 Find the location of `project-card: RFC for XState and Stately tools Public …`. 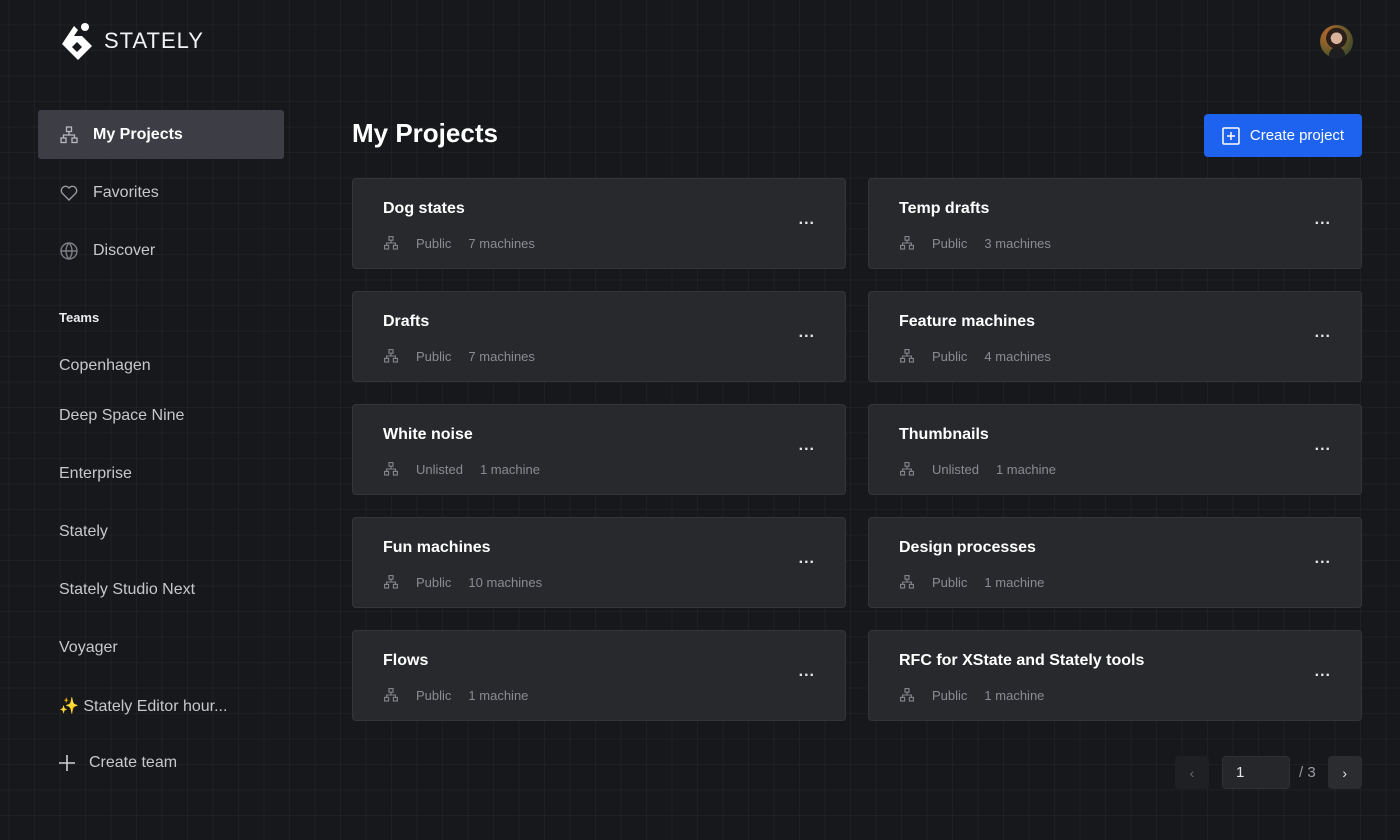

project-card: RFC for XState and Stately tools Public … is located at coordinates (1115, 675).